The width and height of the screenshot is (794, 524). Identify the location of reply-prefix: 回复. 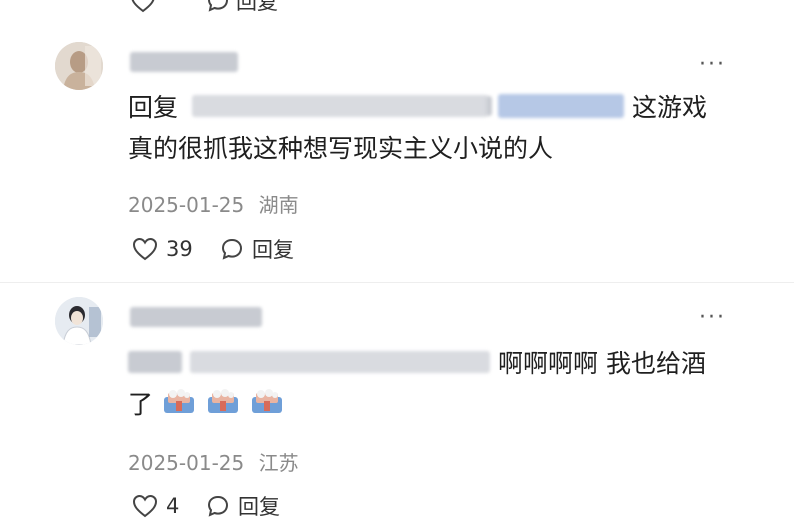
(153, 107).